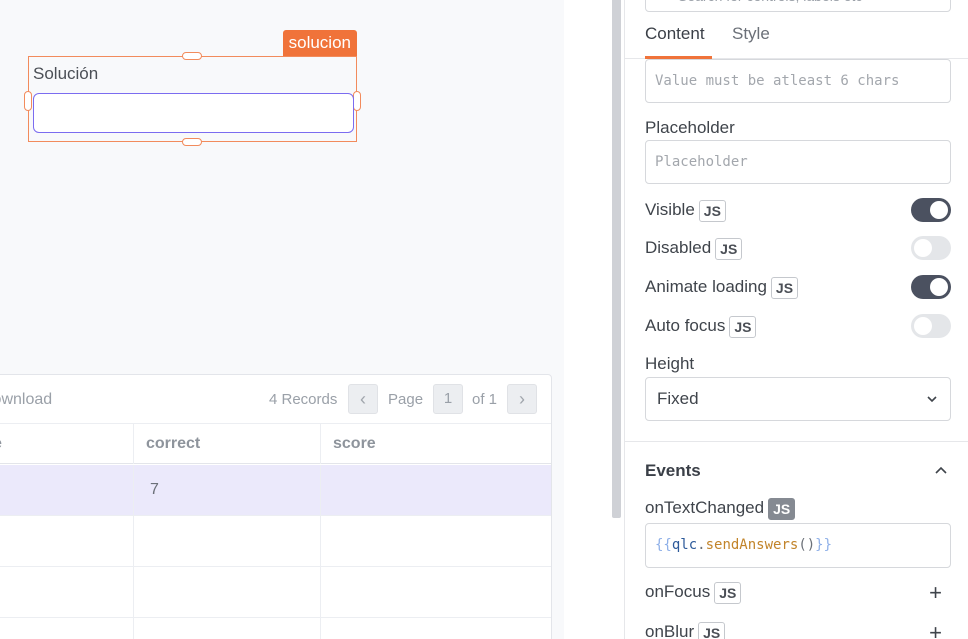 The width and height of the screenshot is (968, 639). I want to click on disabled-label: Disabled, so click(678, 247).